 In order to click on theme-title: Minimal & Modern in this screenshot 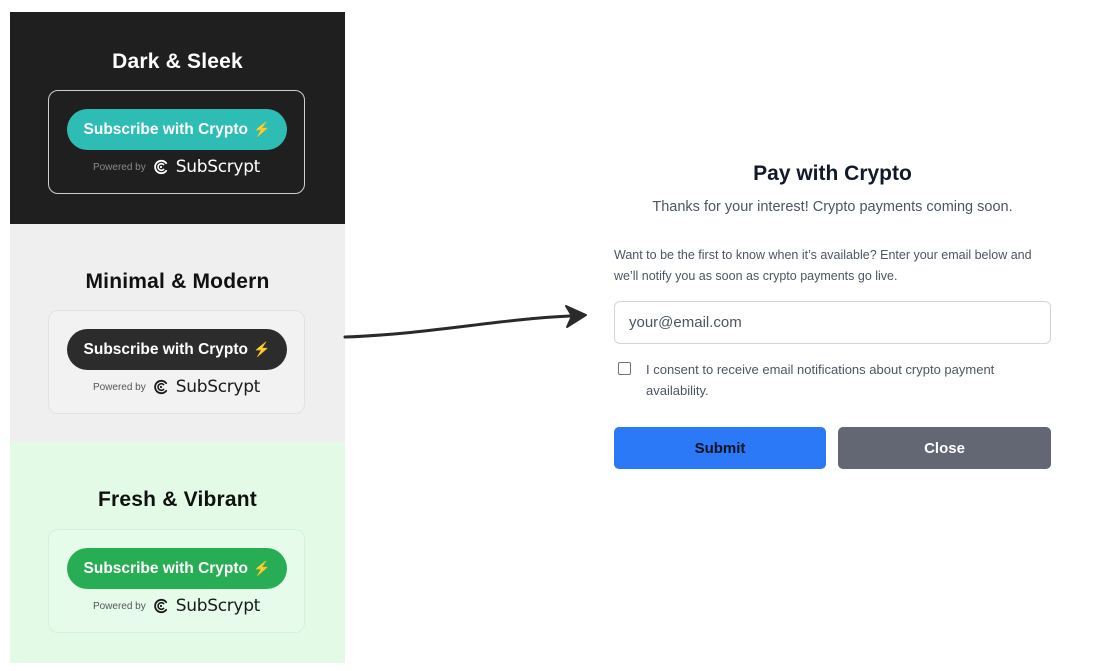, I will do `click(177, 281)`.